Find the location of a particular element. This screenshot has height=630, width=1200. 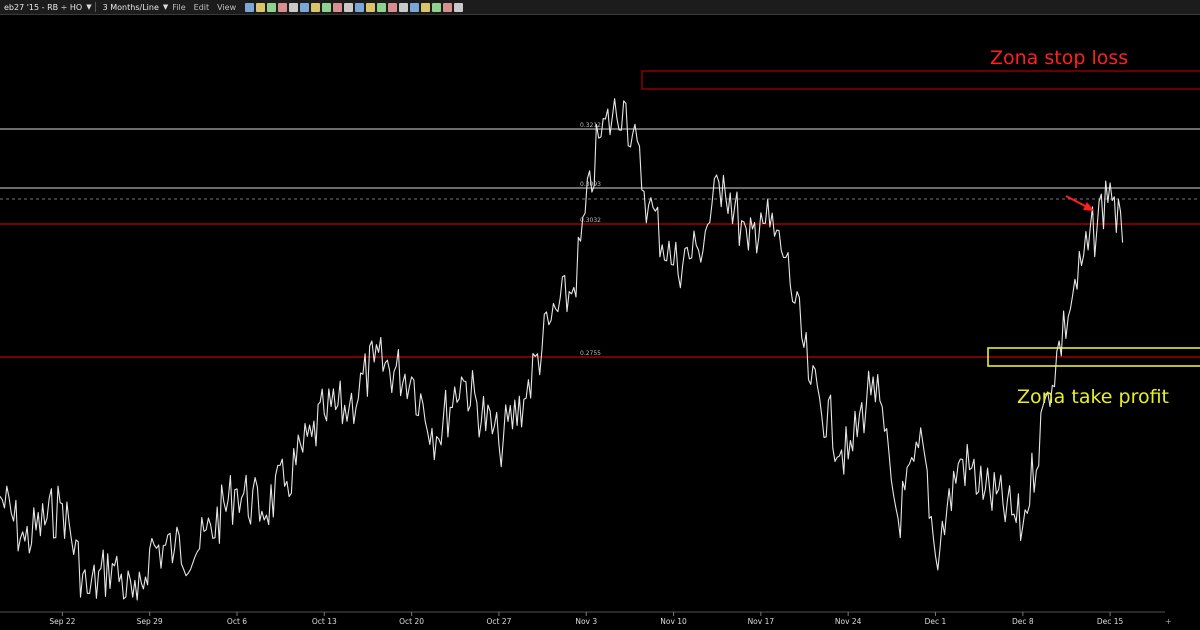

reset-icon is located at coordinates (371, 7).